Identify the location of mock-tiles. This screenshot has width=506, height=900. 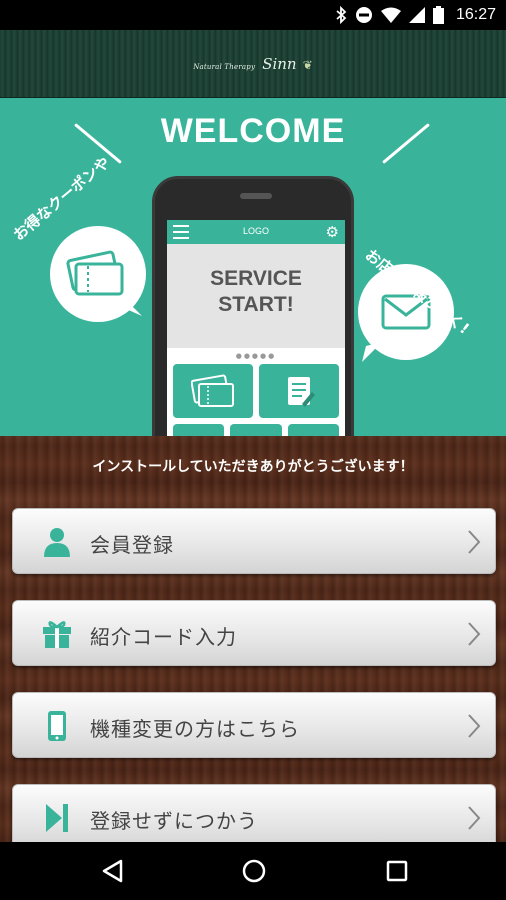
(256, 400).